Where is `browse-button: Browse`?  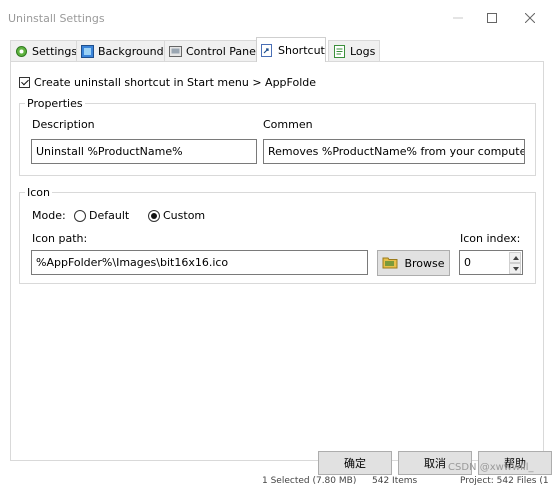
browse-button: Browse is located at coordinates (413, 263).